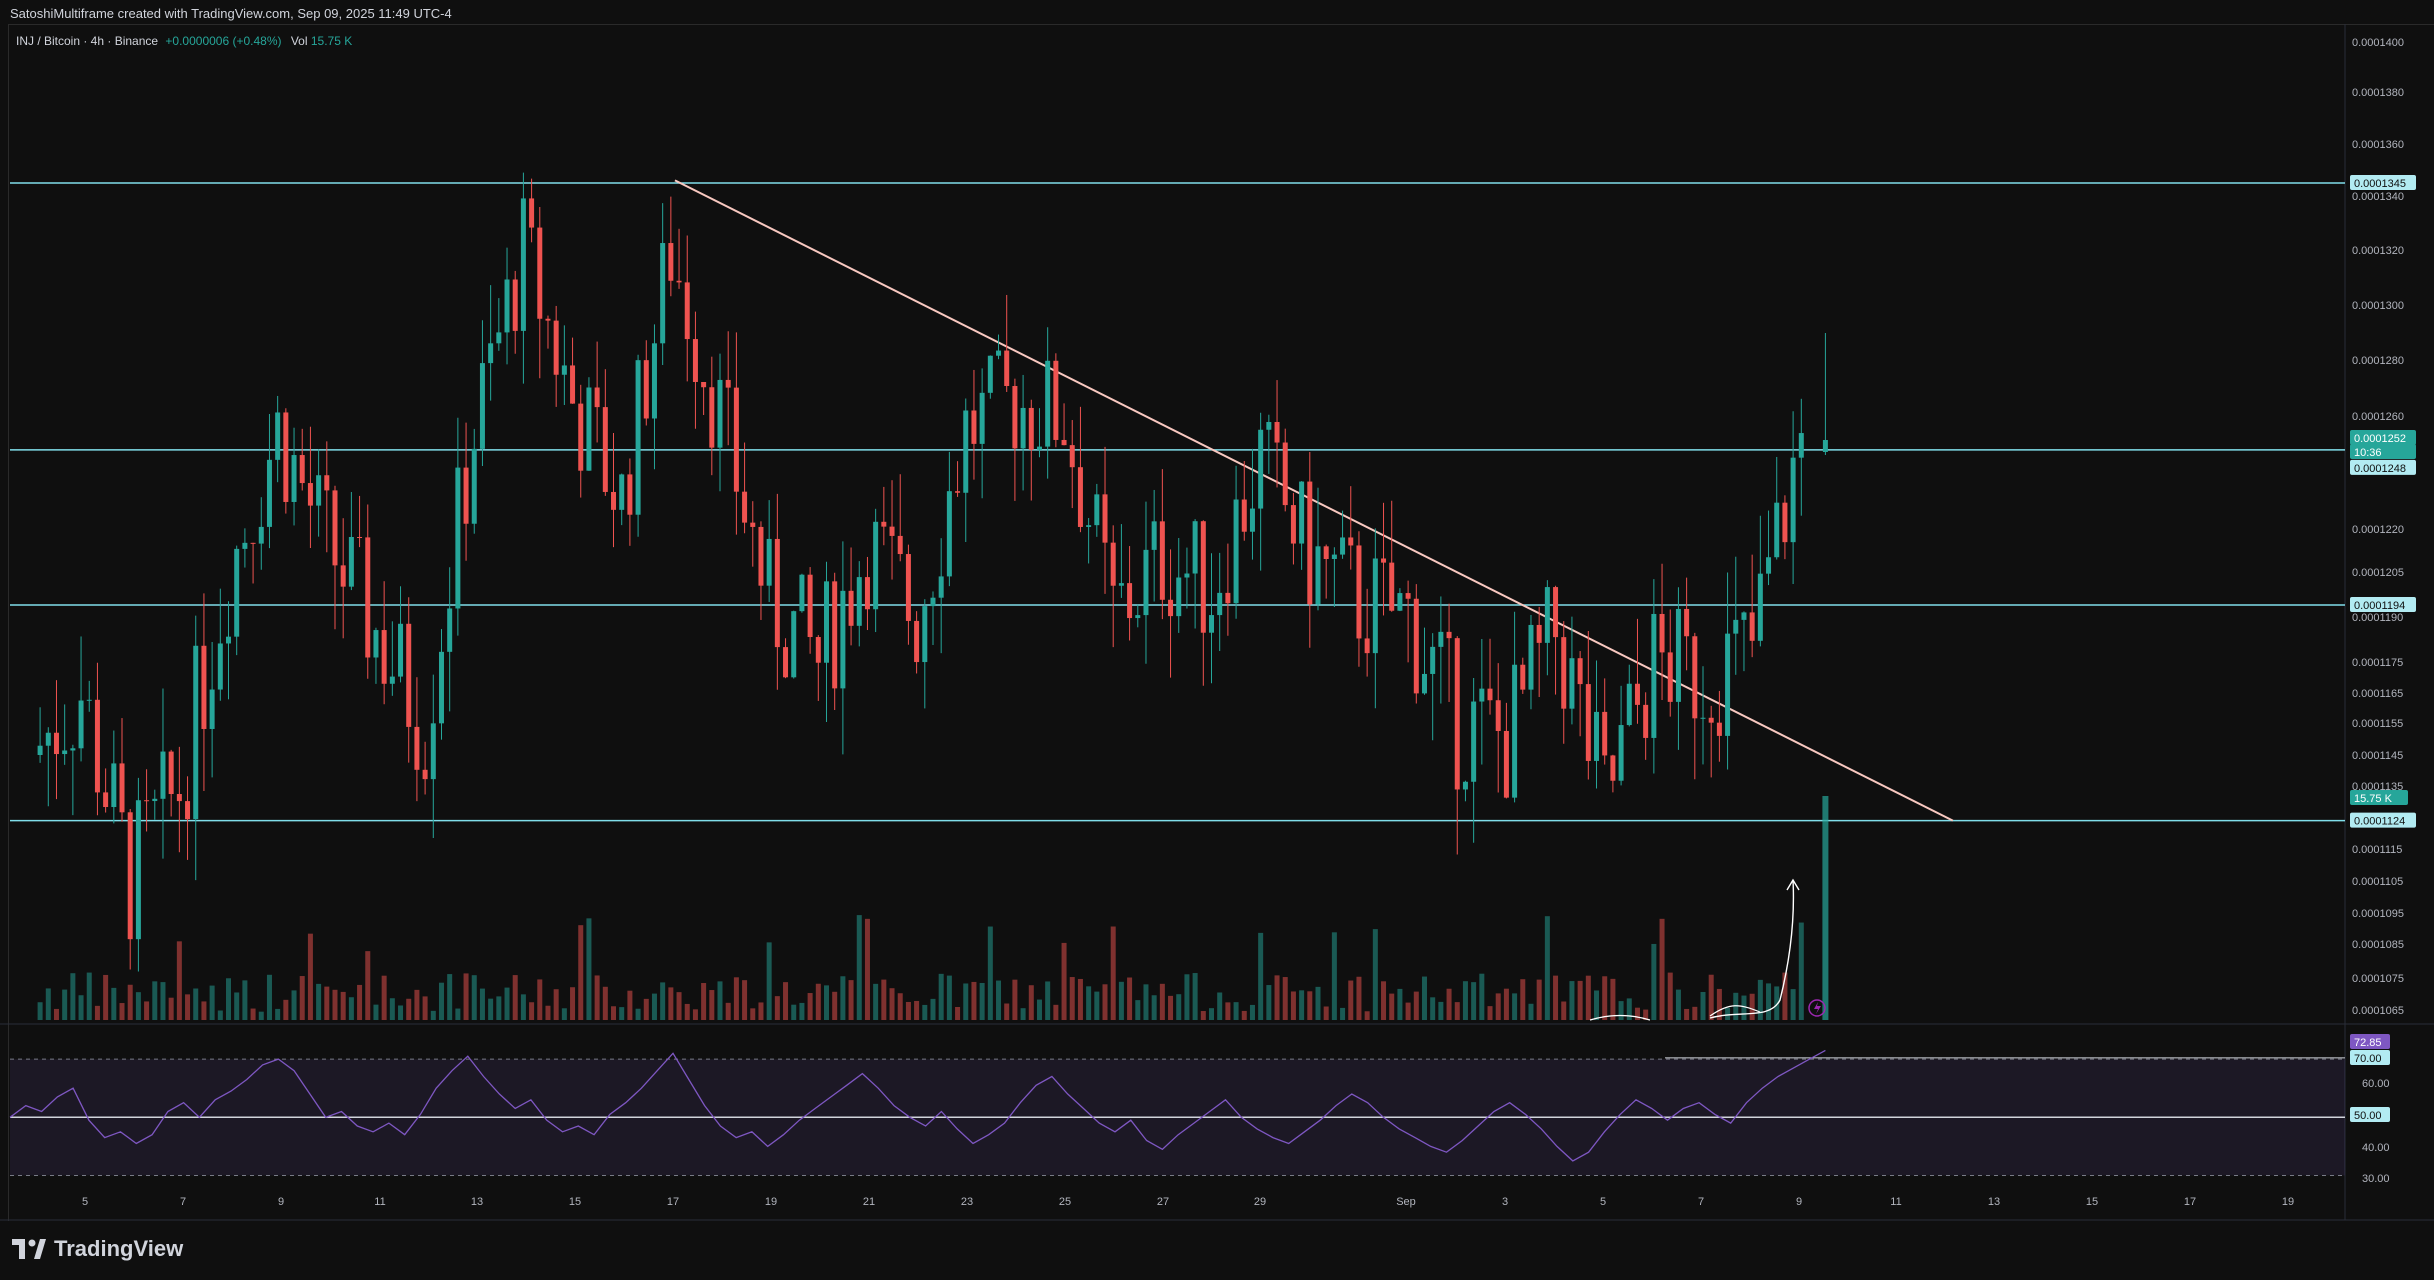 The height and width of the screenshot is (1280, 2434). Describe the element at coordinates (281, 1202) in the screenshot. I see `time-axis-tick: 9` at that location.